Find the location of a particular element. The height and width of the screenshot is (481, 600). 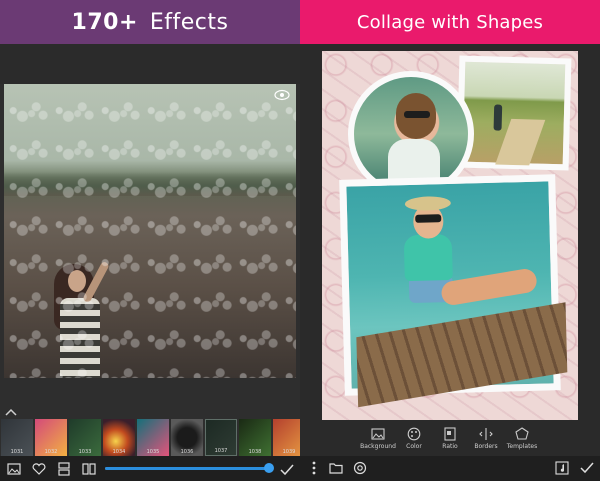

effect-thumbnail-label: 1033 is located at coordinates (85, 452).